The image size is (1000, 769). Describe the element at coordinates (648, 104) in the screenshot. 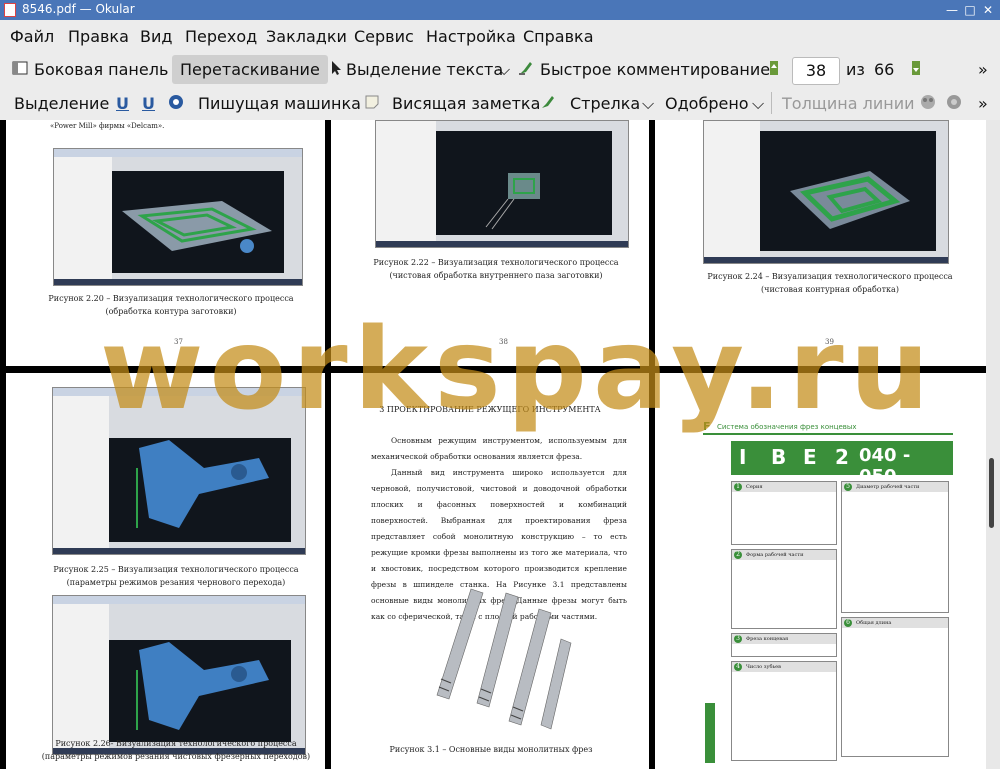

I see `arrow-dropdown-icon: ⌵` at that location.